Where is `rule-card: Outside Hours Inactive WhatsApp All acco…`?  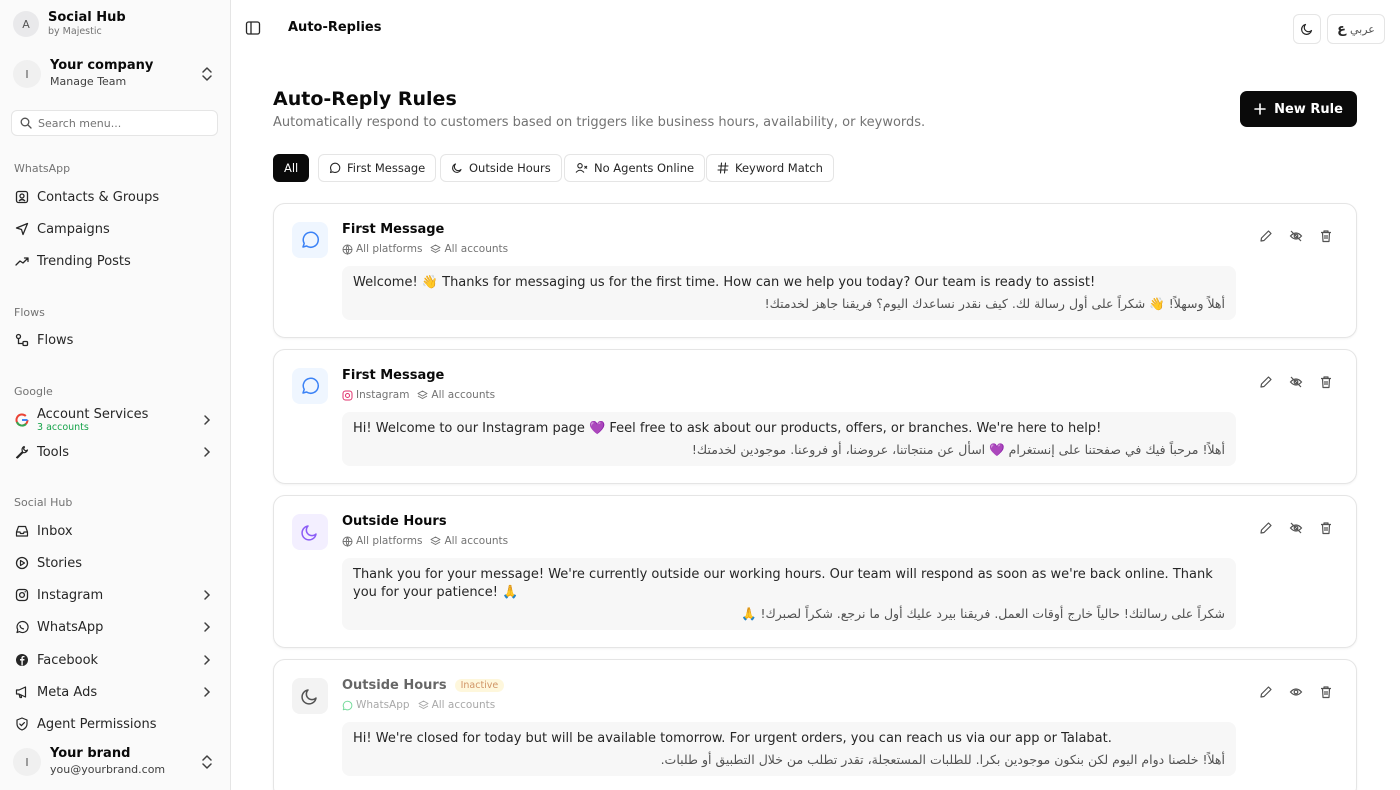
rule-card: Outside Hours Inactive WhatsApp All acco… is located at coordinates (815, 724).